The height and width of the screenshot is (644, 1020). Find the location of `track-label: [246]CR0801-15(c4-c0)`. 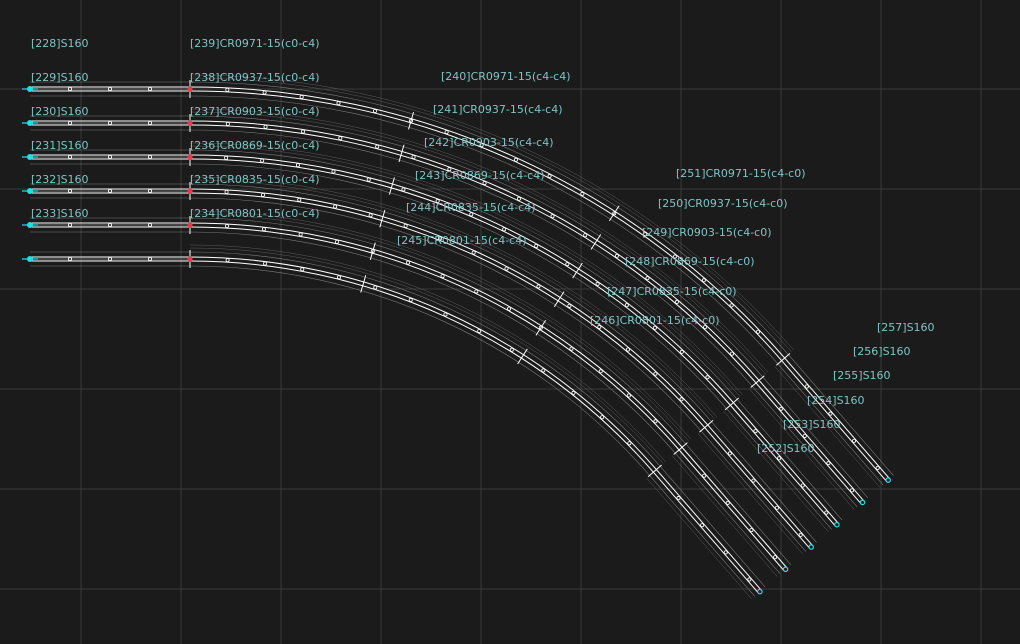

track-label: [246]CR0801-15(c4-c0) is located at coordinates (655, 321).